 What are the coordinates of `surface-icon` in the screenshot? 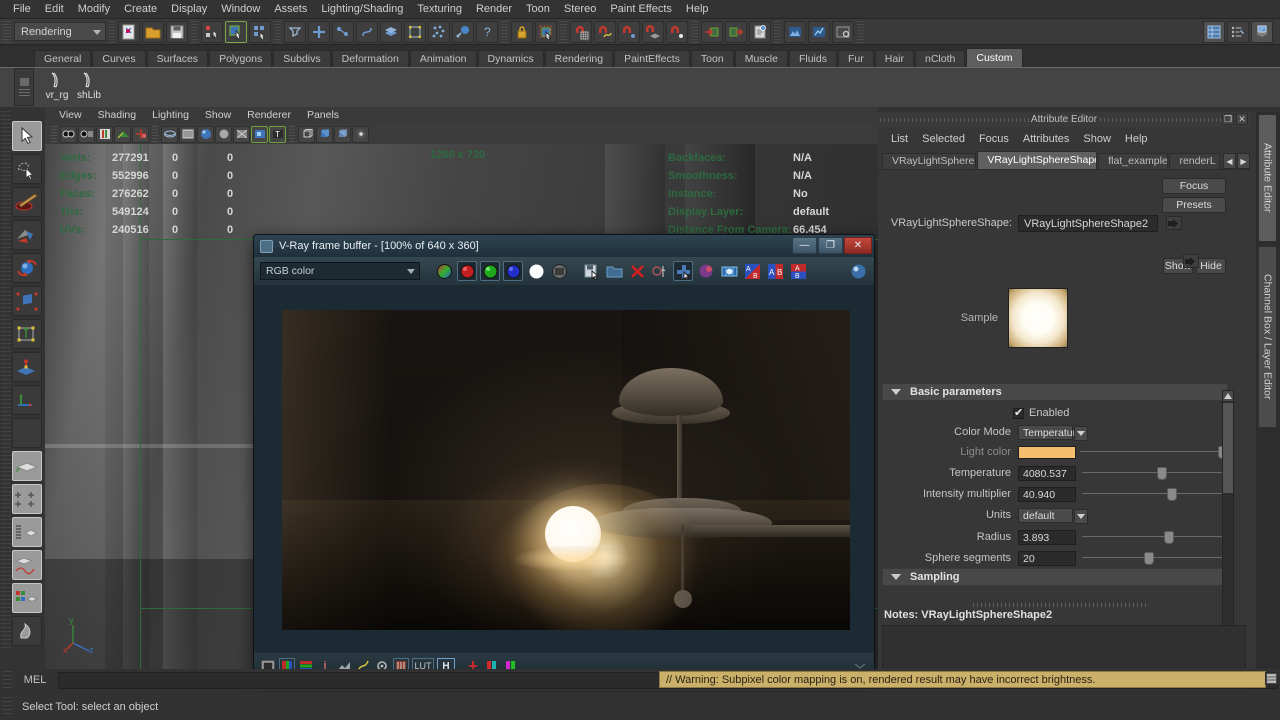 It's located at (391, 31).